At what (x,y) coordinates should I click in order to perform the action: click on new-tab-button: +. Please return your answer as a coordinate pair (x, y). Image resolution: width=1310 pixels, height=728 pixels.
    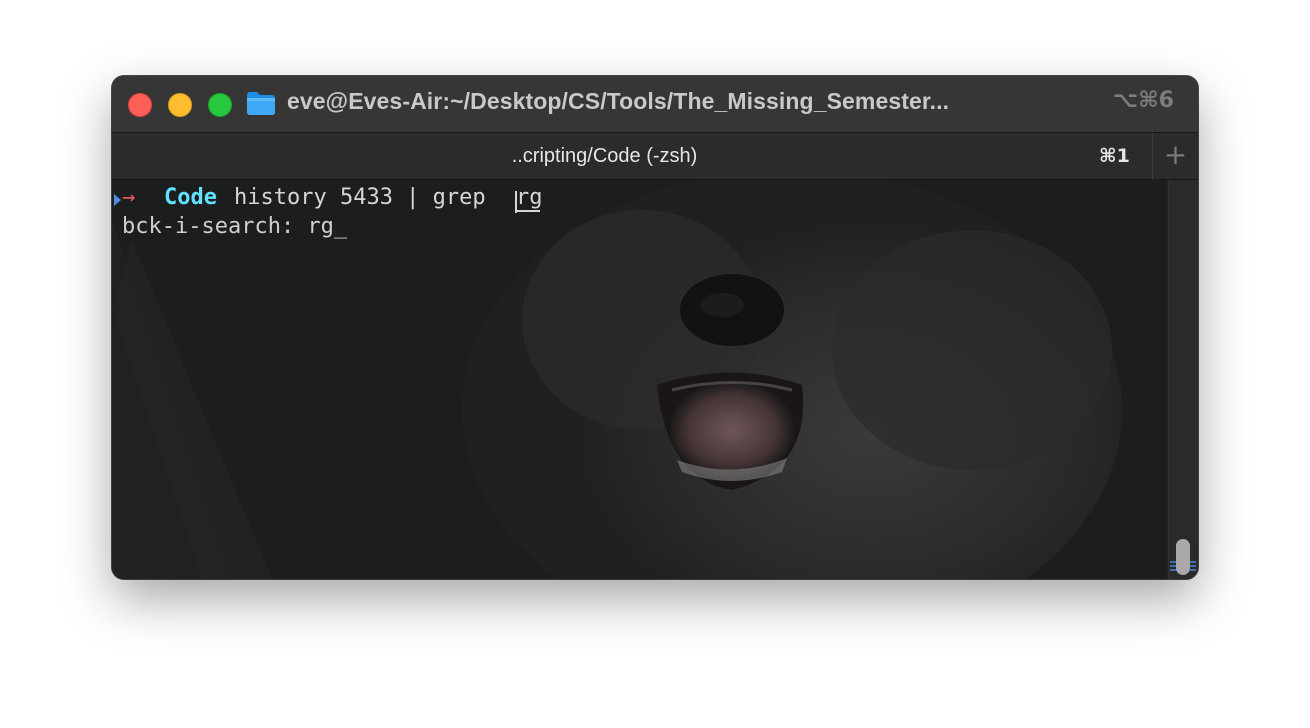
    Looking at the image, I should click on (1175, 156).